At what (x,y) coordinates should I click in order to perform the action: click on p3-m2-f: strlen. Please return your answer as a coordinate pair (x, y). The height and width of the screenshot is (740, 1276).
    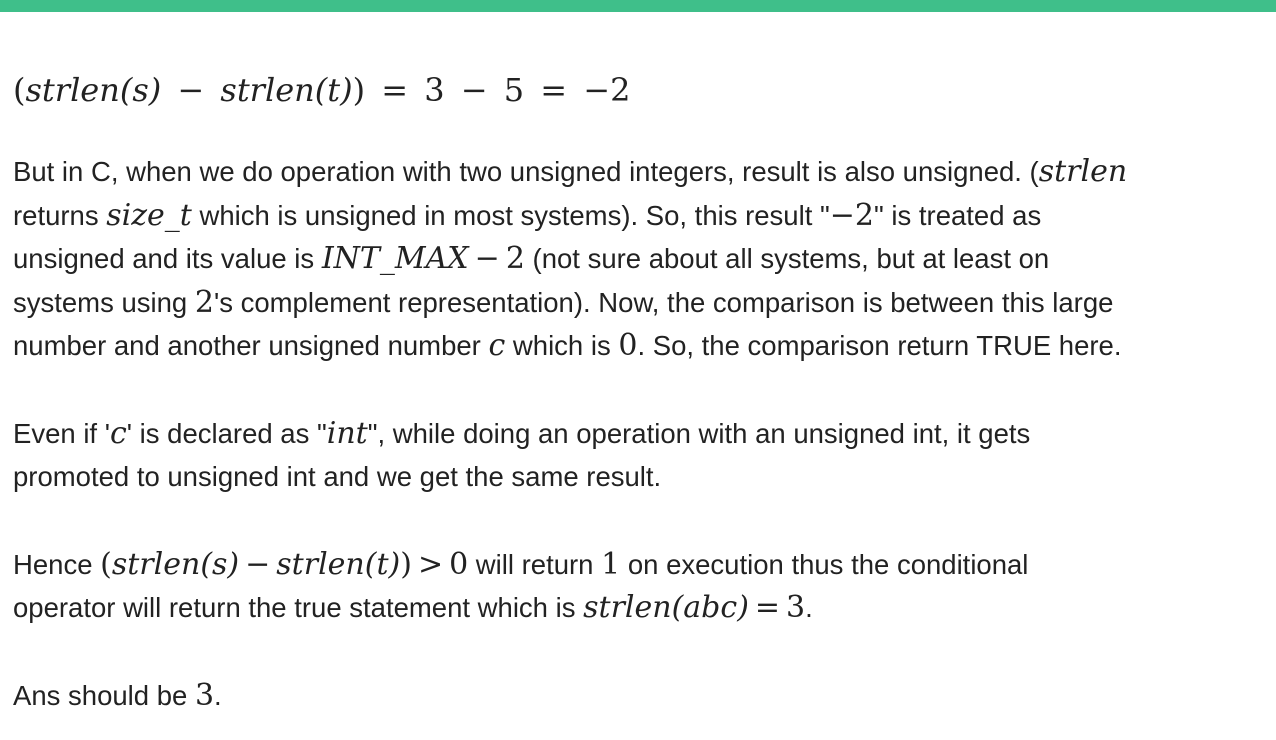
    Looking at the image, I should click on (627, 607).